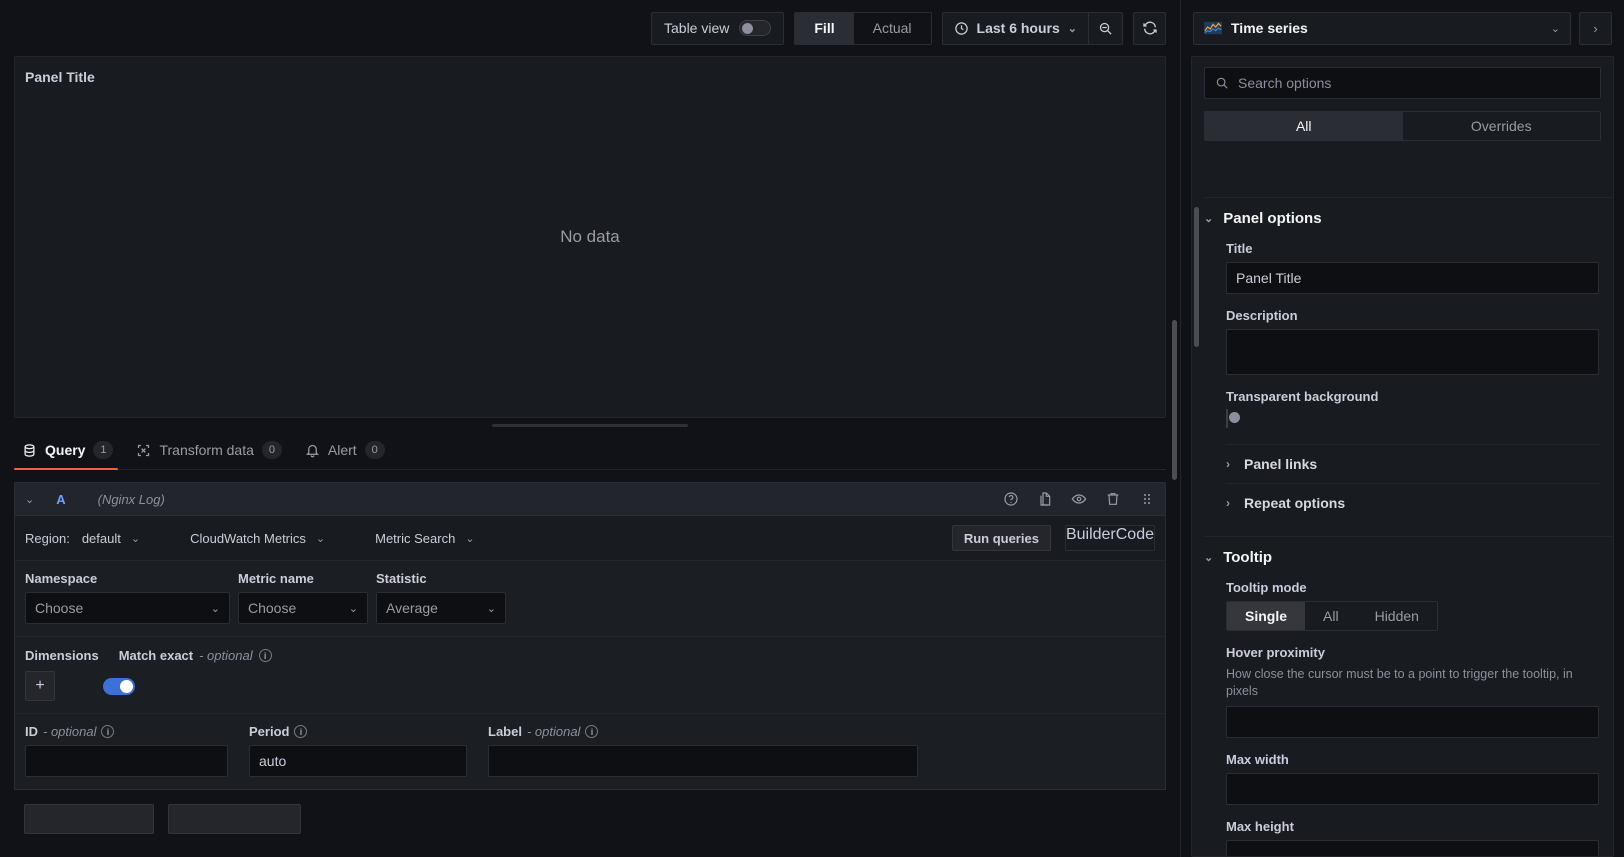  Describe the element at coordinates (127, 608) in the screenshot. I see `namespace-select: Choose ⌄` at that location.